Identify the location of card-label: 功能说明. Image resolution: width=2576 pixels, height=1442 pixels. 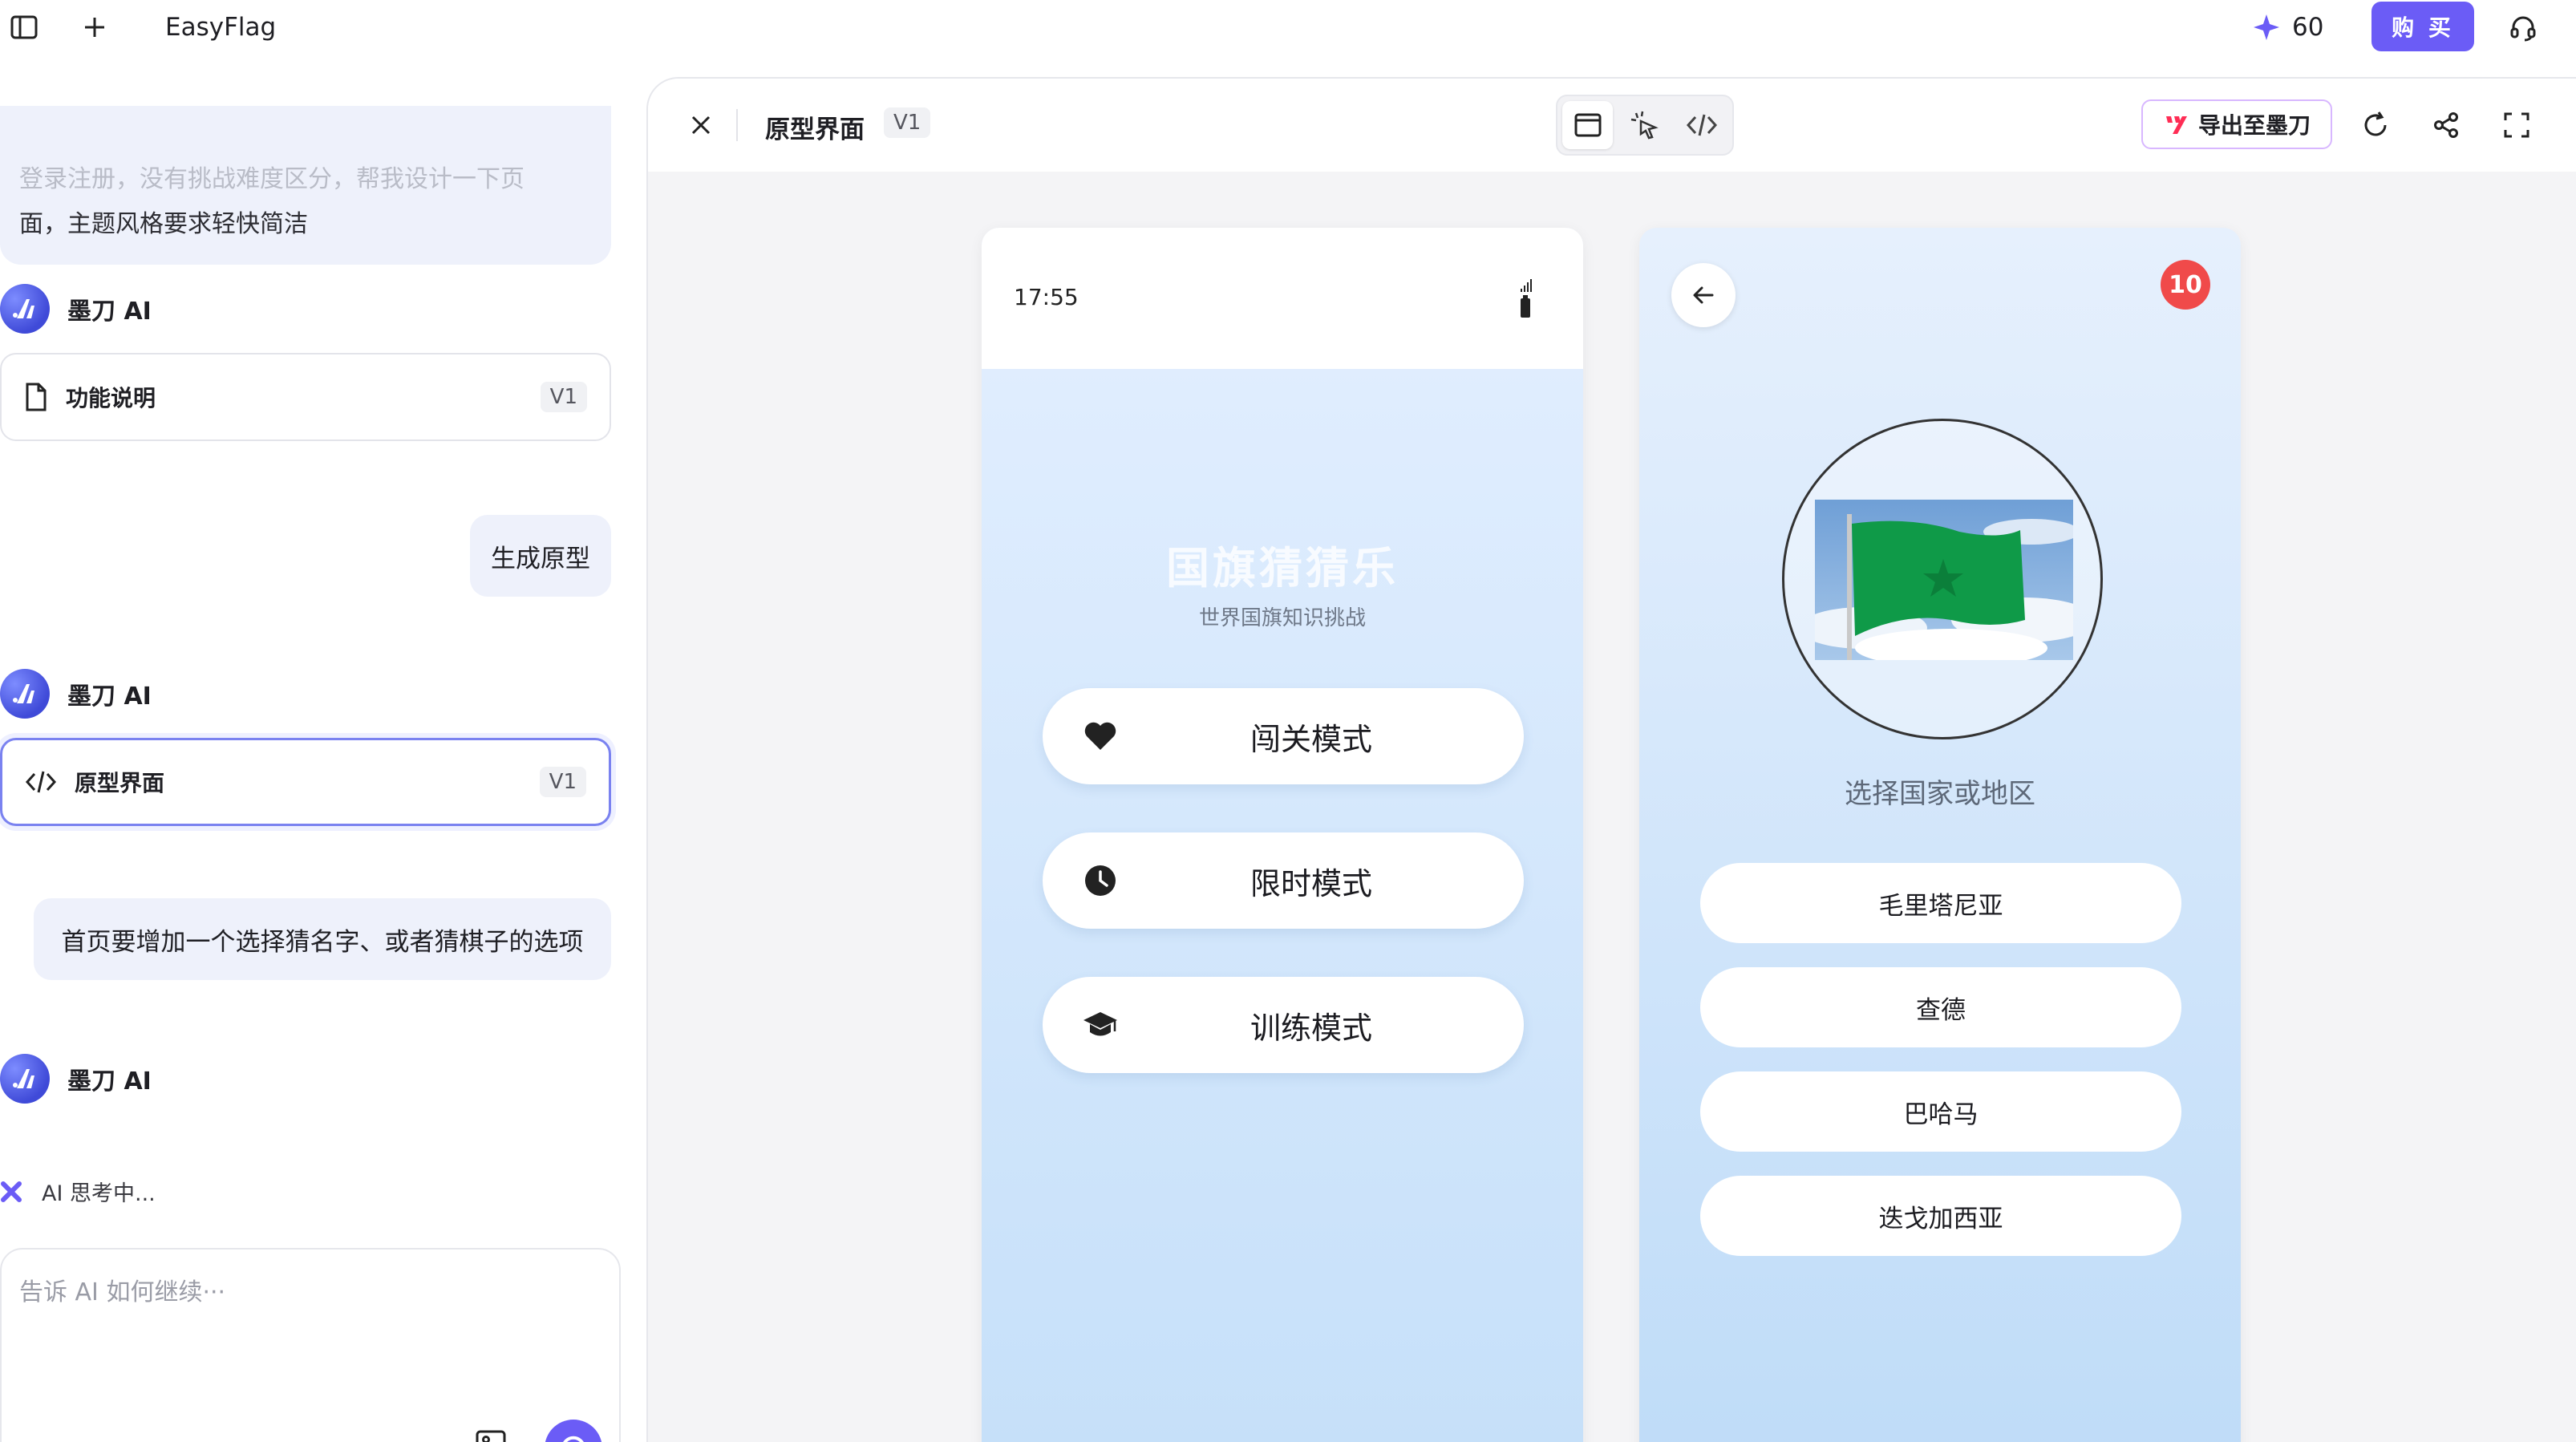
(111, 398).